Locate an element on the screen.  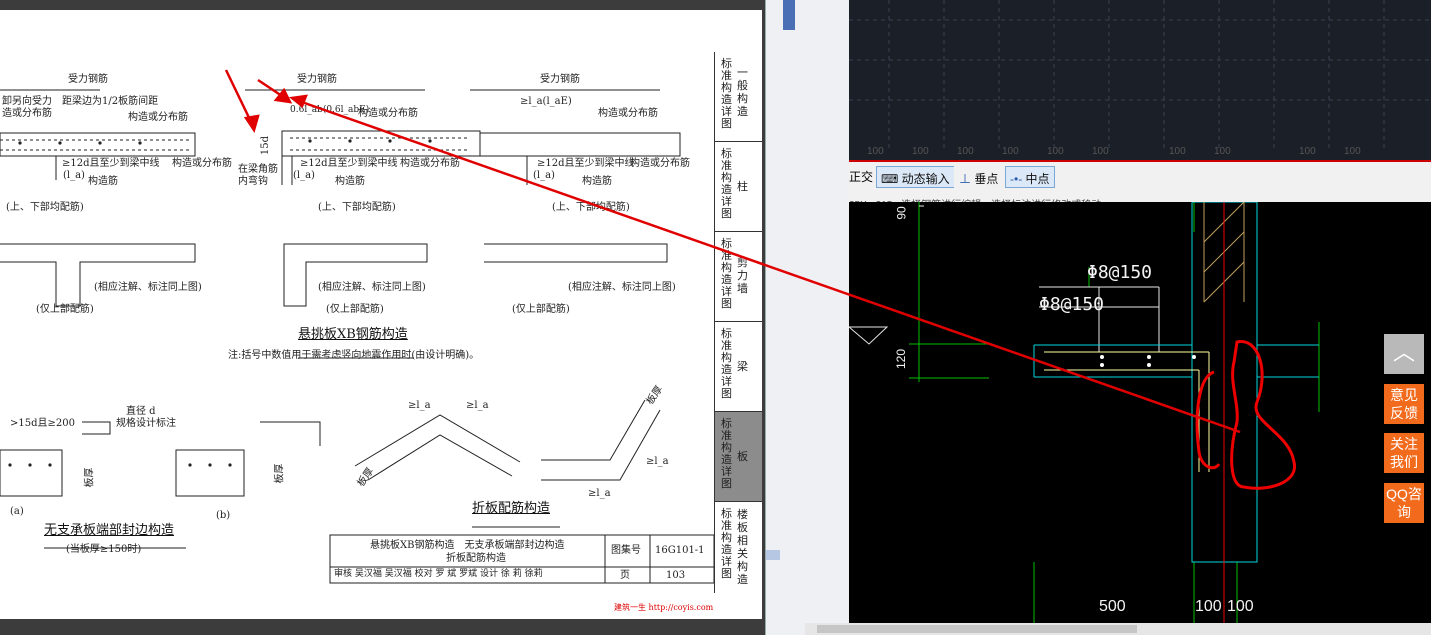
dimension-500: 500 is located at coordinates (1112, 607).